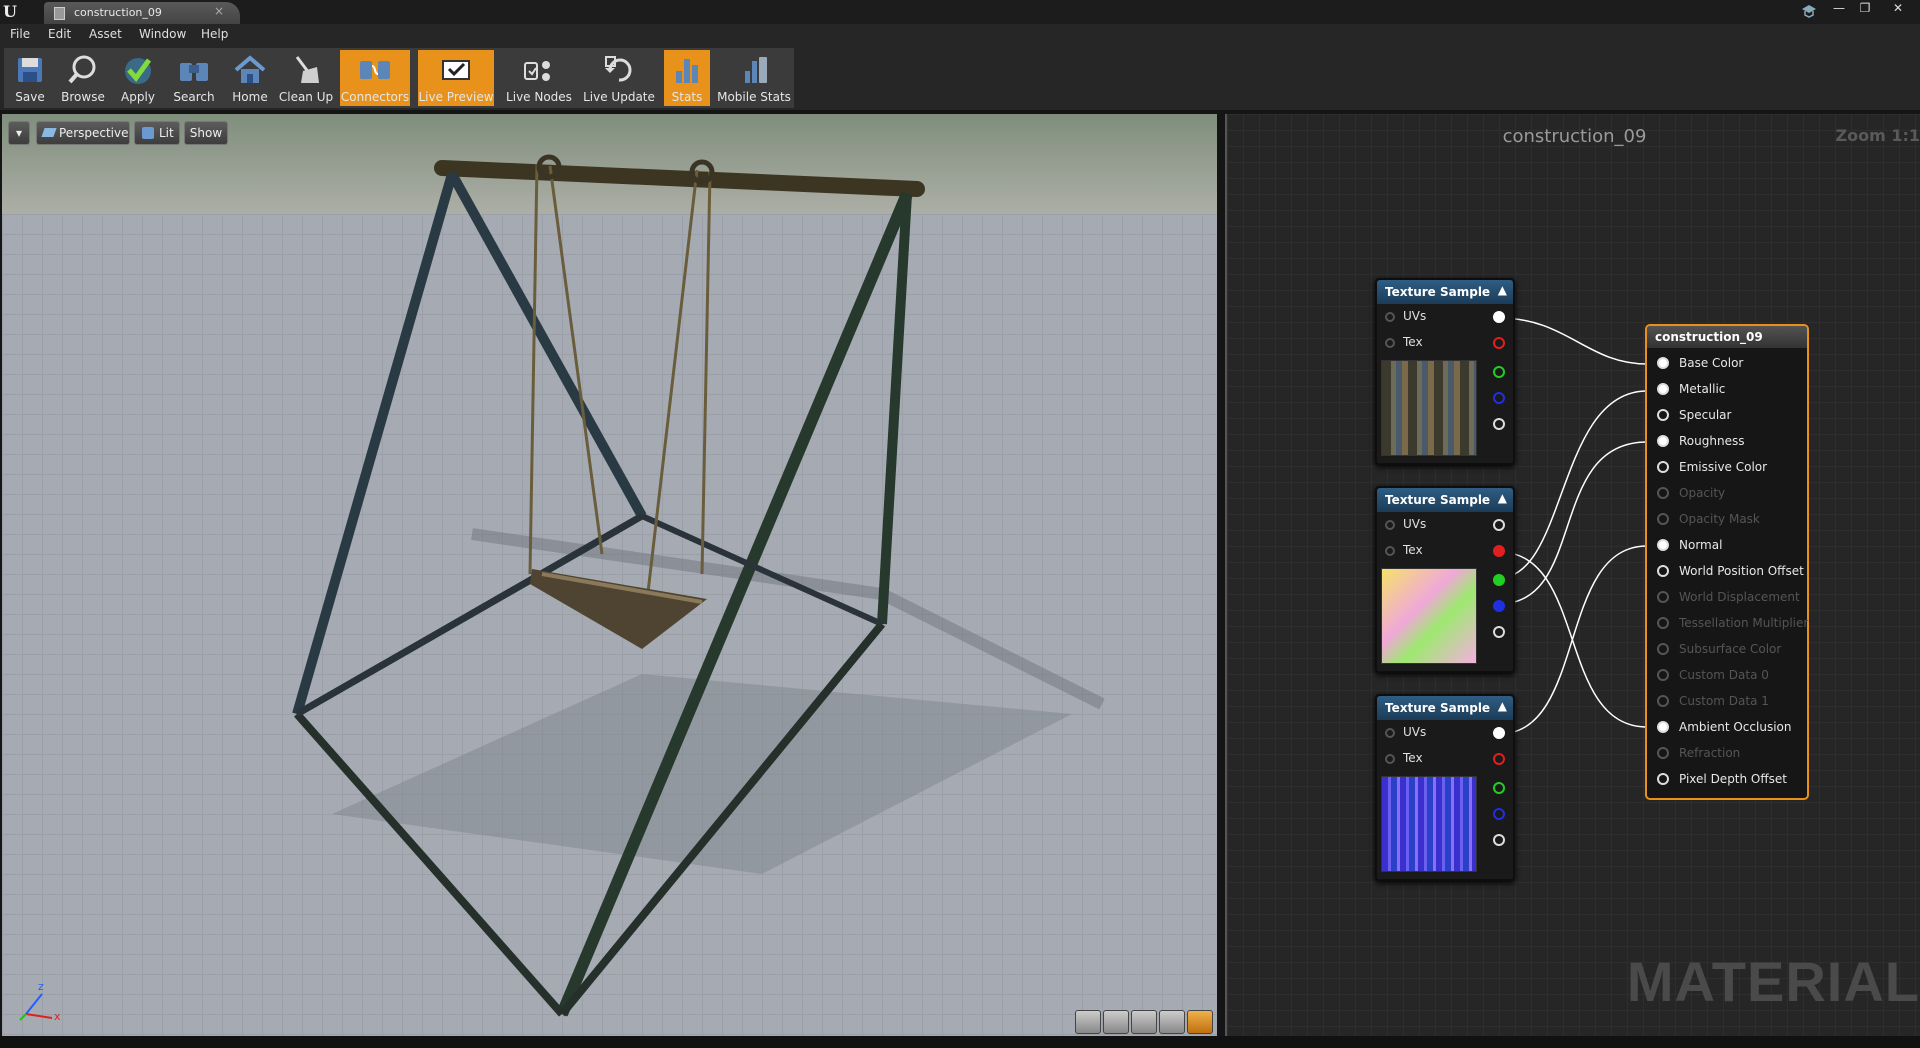 This screenshot has width=1920, height=1048. What do you see at coordinates (57, 1016) in the screenshot?
I see `axis-x-label: x` at bounding box center [57, 1016].